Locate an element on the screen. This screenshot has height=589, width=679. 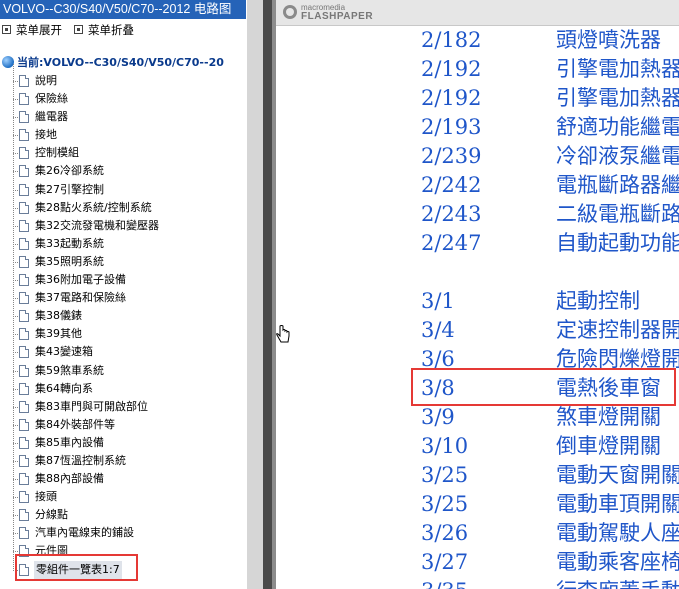
tree-item-label: 集38儀錶 is located at coordinates (58, 316).